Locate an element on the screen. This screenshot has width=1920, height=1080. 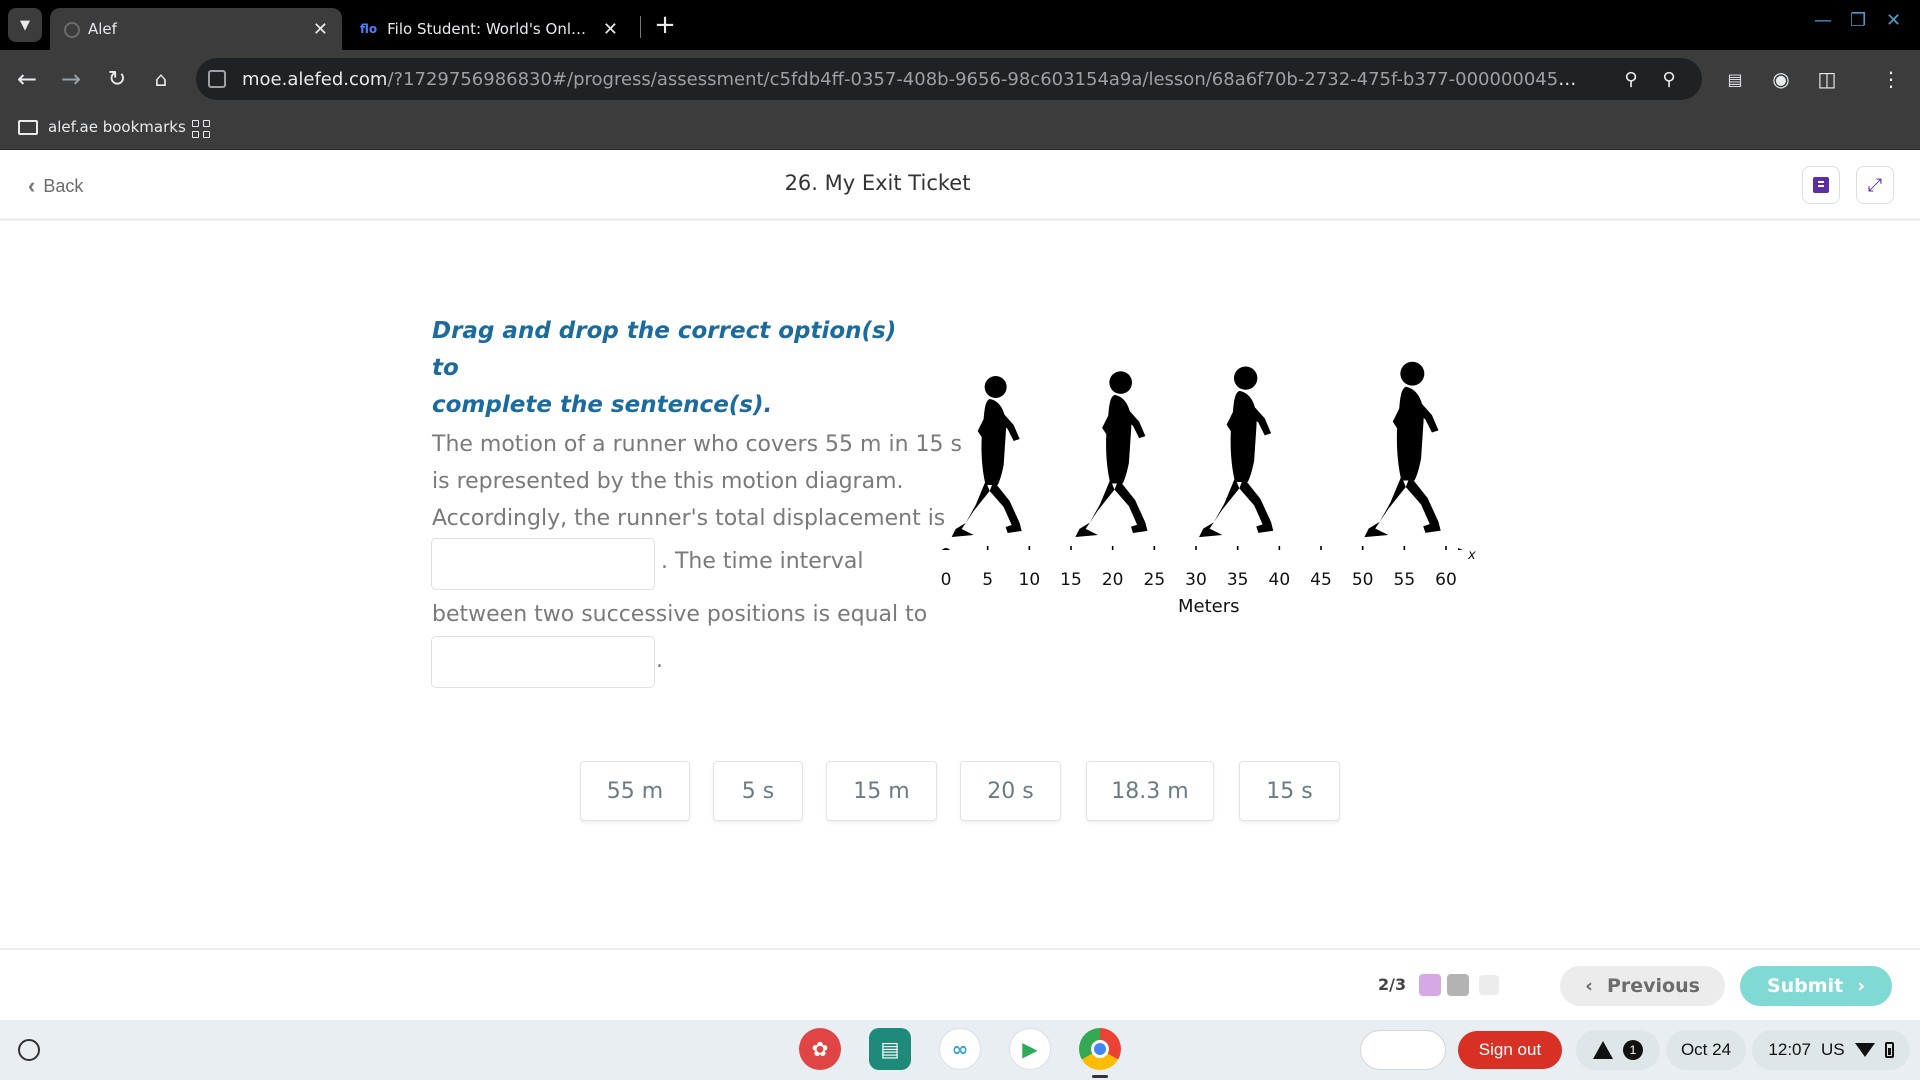
axis-tick-label: 5 is located at coordinates (988, 580).